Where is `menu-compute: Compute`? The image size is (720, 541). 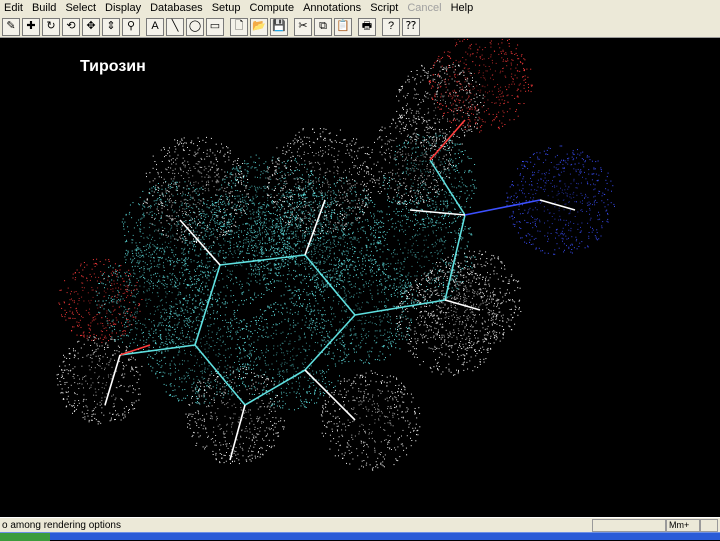 menu-compute: Compute is located at coordinates (272, 8).